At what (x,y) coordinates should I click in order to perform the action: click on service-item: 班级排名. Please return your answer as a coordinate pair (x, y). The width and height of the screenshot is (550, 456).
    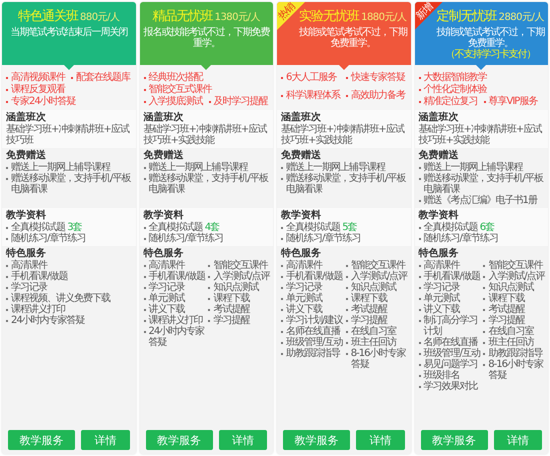
    Looking at the image, I should click on (450, 375).